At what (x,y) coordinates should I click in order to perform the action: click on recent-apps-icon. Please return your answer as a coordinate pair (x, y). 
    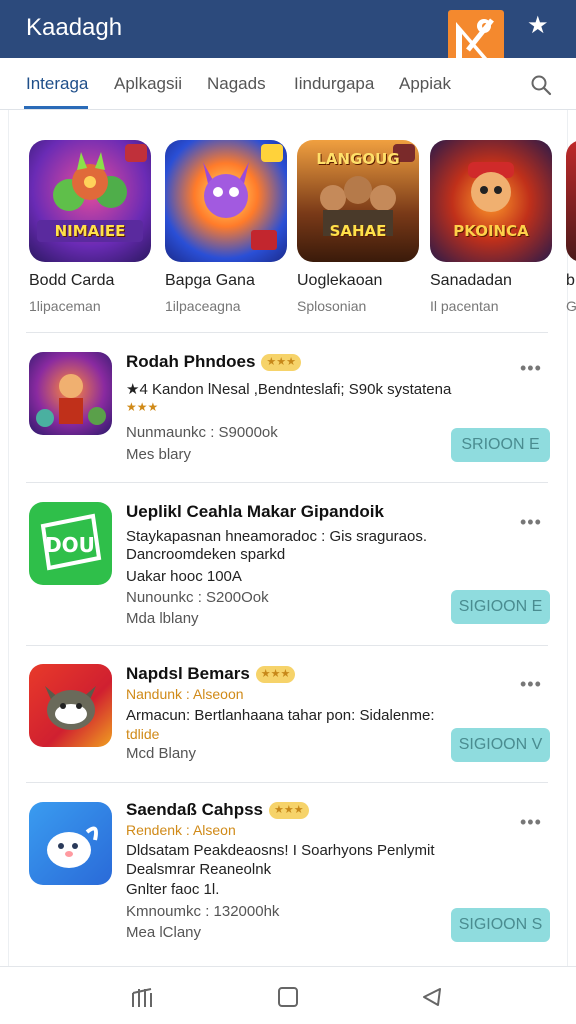
    Looking at the image, I should click on (142, 997).